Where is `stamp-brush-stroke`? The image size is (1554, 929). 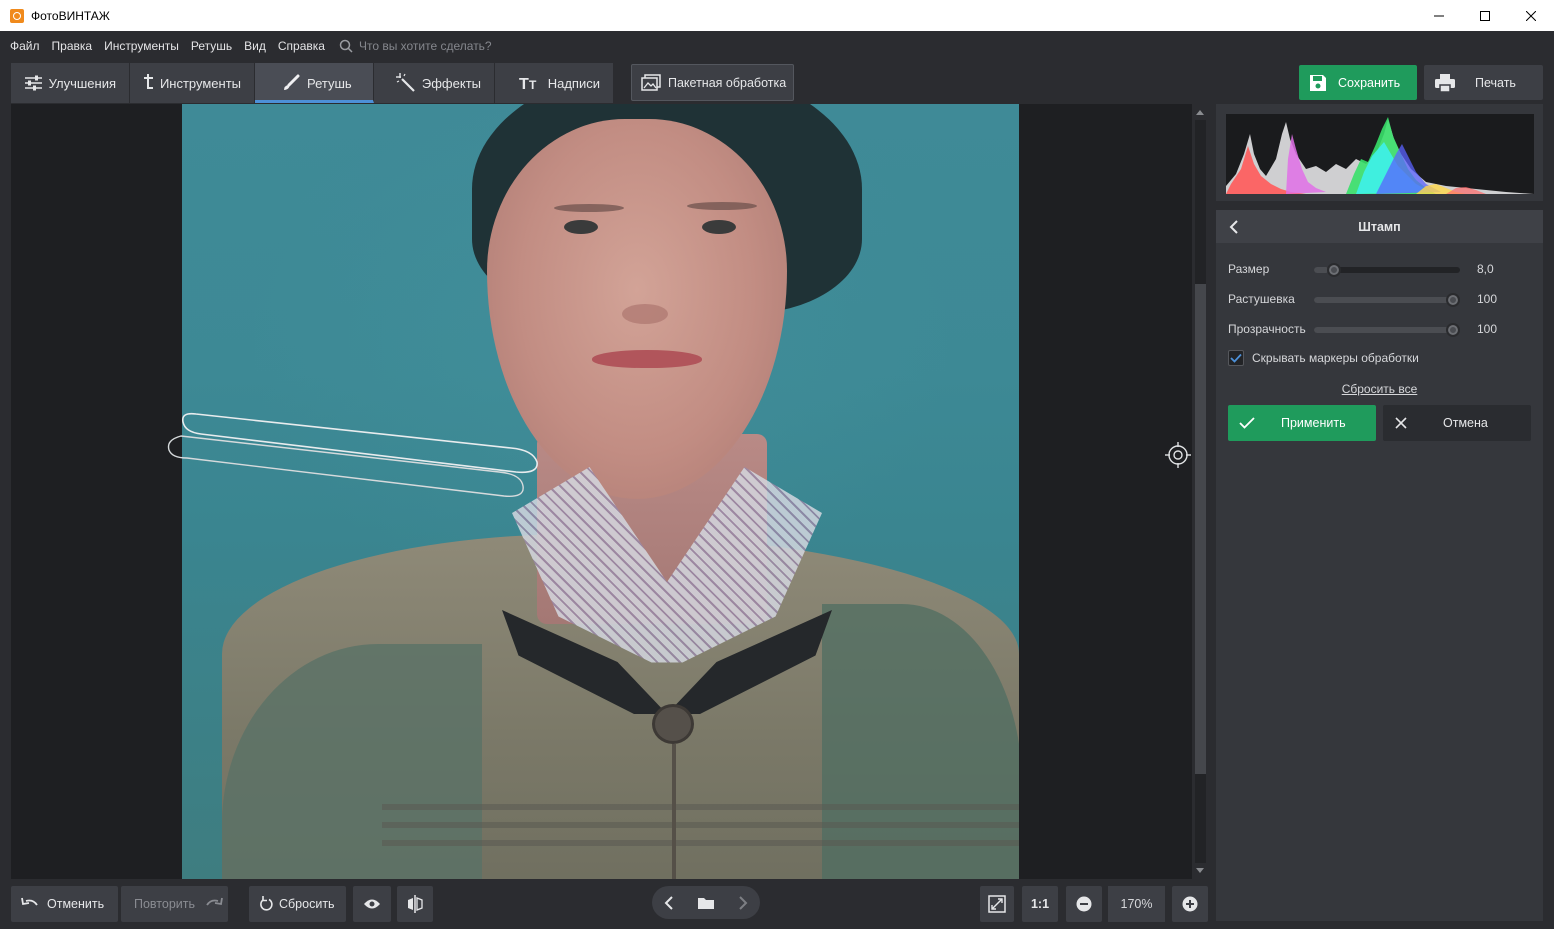
stamp-brush-stroke is located at coordinates (352, 454).